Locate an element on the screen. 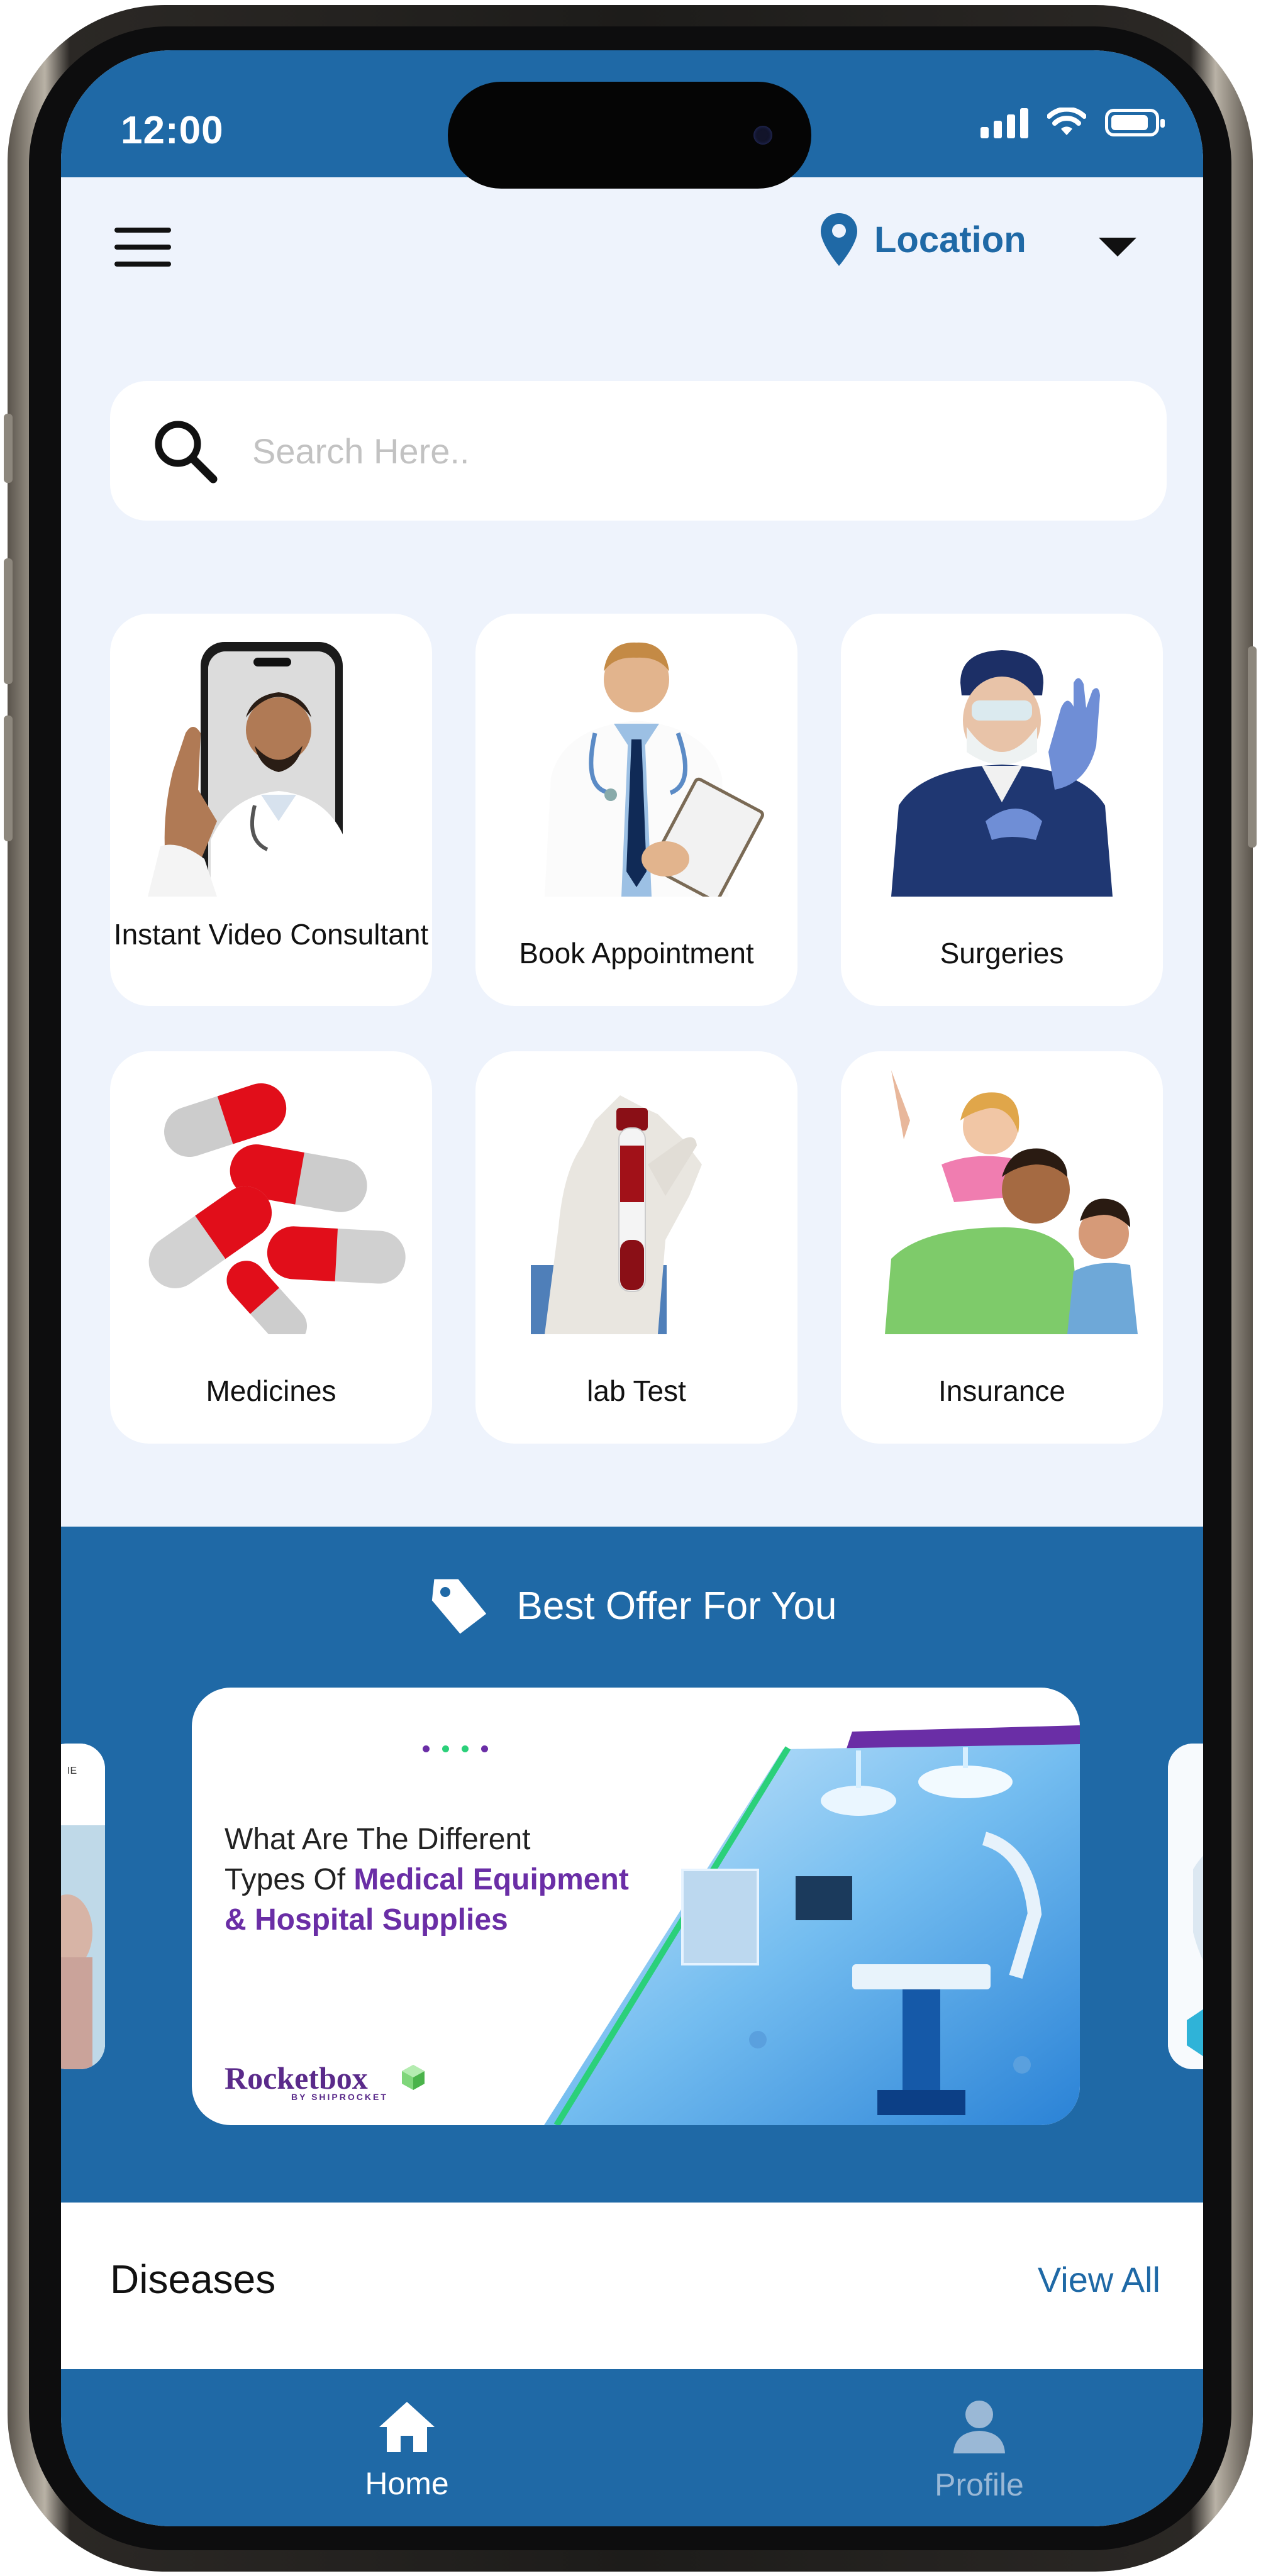  offer-banner-previous: IE is located at coordinates (83, 1906).